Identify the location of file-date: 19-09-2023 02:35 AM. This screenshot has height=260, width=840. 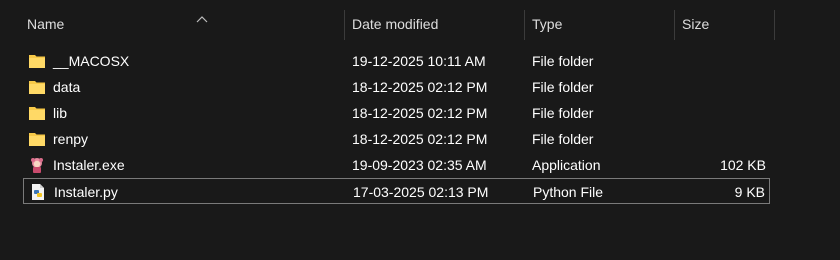
(419, 165).